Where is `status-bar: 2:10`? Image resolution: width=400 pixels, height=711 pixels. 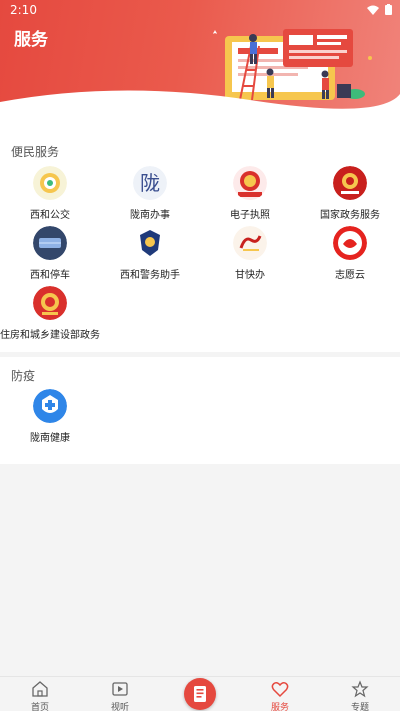 status-bar: 2:10 is located at coordinates (200, 10).